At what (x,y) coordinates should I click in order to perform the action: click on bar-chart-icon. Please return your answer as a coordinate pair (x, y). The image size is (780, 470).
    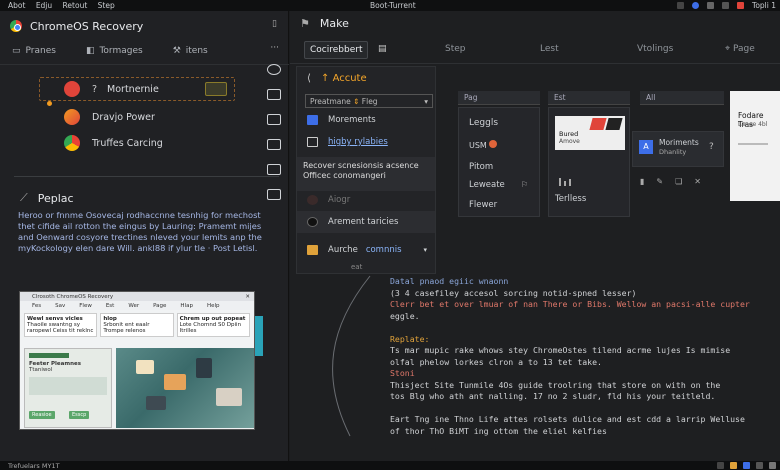
    Looking at the image, I should click on (565, 182).